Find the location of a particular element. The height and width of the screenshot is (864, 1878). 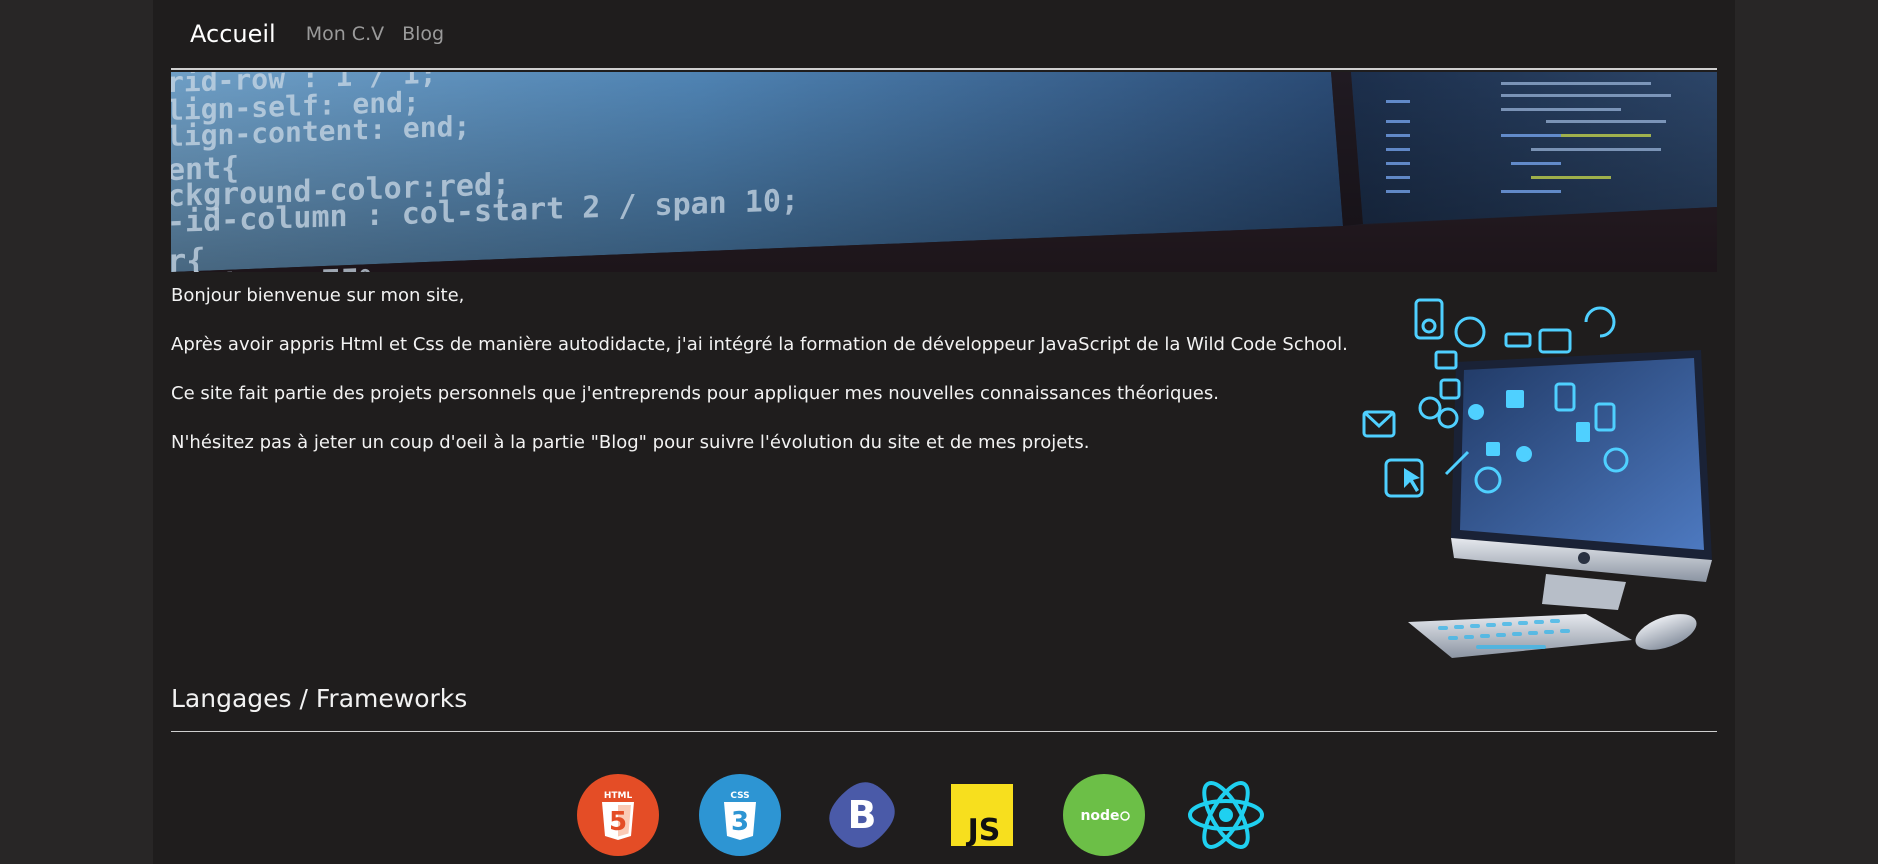

intro-paragraph: Bonjour bienvenue sur mon site, is located at coordinates (318, 295).